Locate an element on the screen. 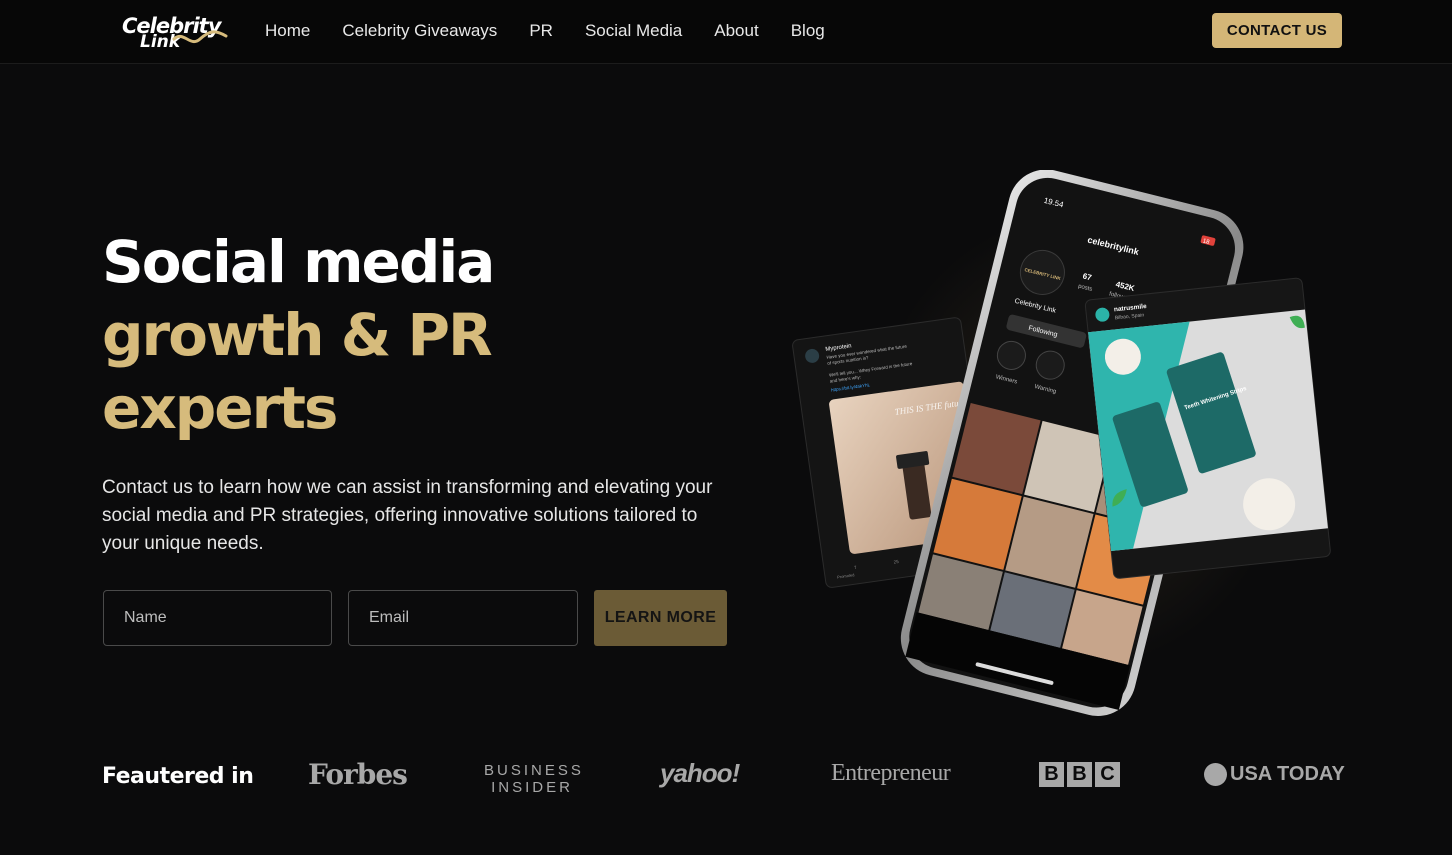 This screenshot has width=1452, height=855. nav-home: Home is located at coordinates (287, 31).